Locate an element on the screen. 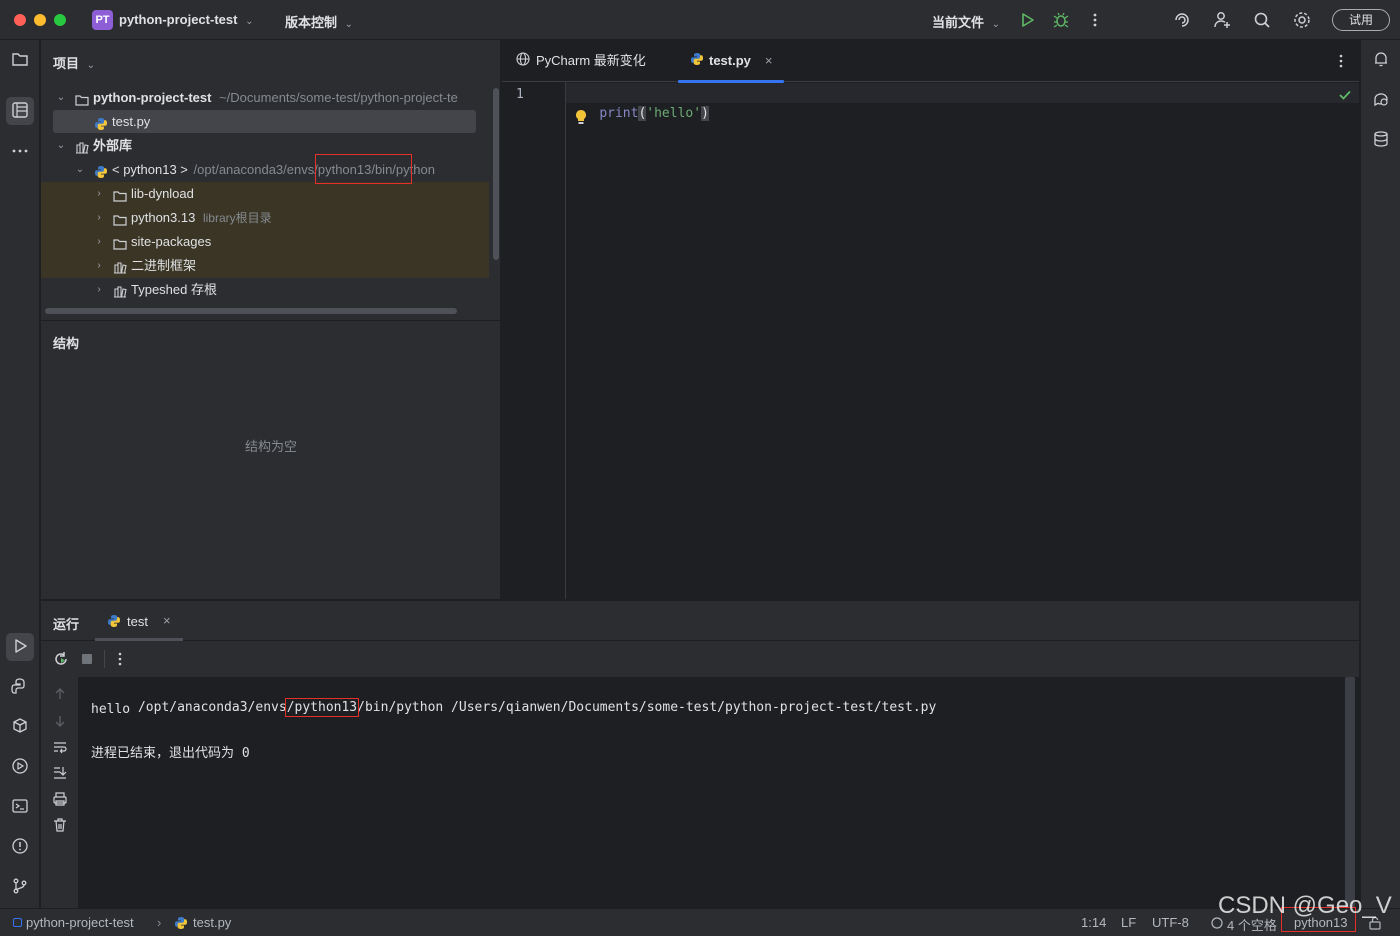 This screenshot has width=1400, height=936. tree-item-typeshed-stubs: › Typeshed 存根 is located at coordinates (265, 290).